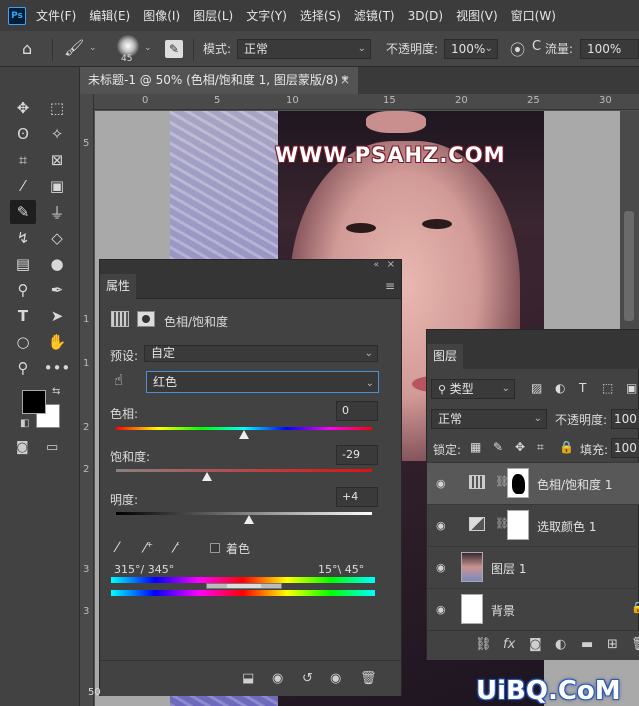 The height and width of the screenshot is (706, 639). What do you see at coordinates (376, 265) in the screenshot?
I see `collapse-arrows-icon: «` at bounding box center [376, 265].